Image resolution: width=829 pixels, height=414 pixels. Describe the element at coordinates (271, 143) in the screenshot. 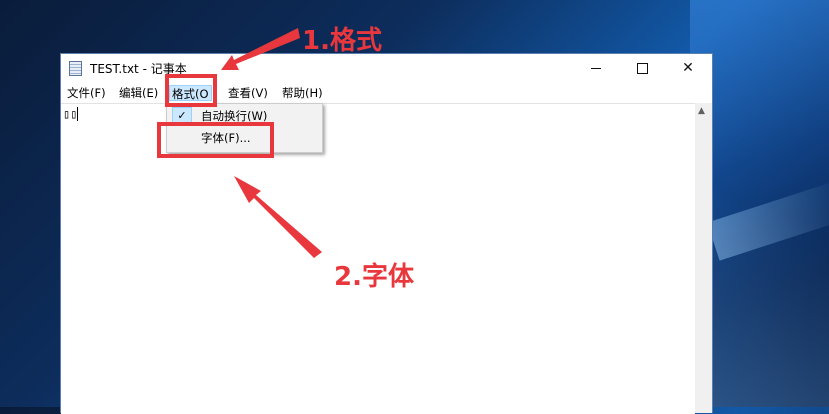

I see `annotation-arrows` at that location.